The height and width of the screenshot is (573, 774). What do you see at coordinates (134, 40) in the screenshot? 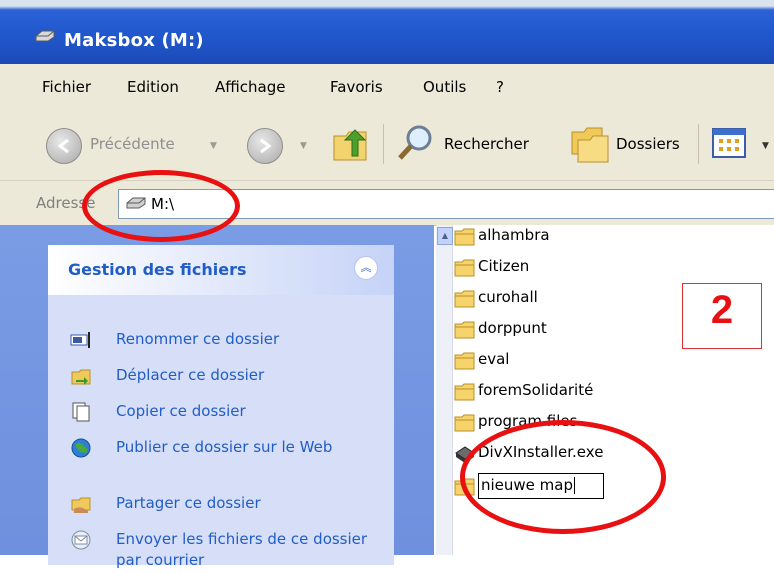
I see `window-title: Maksbox (M:)` at bounding box center [134, 40].